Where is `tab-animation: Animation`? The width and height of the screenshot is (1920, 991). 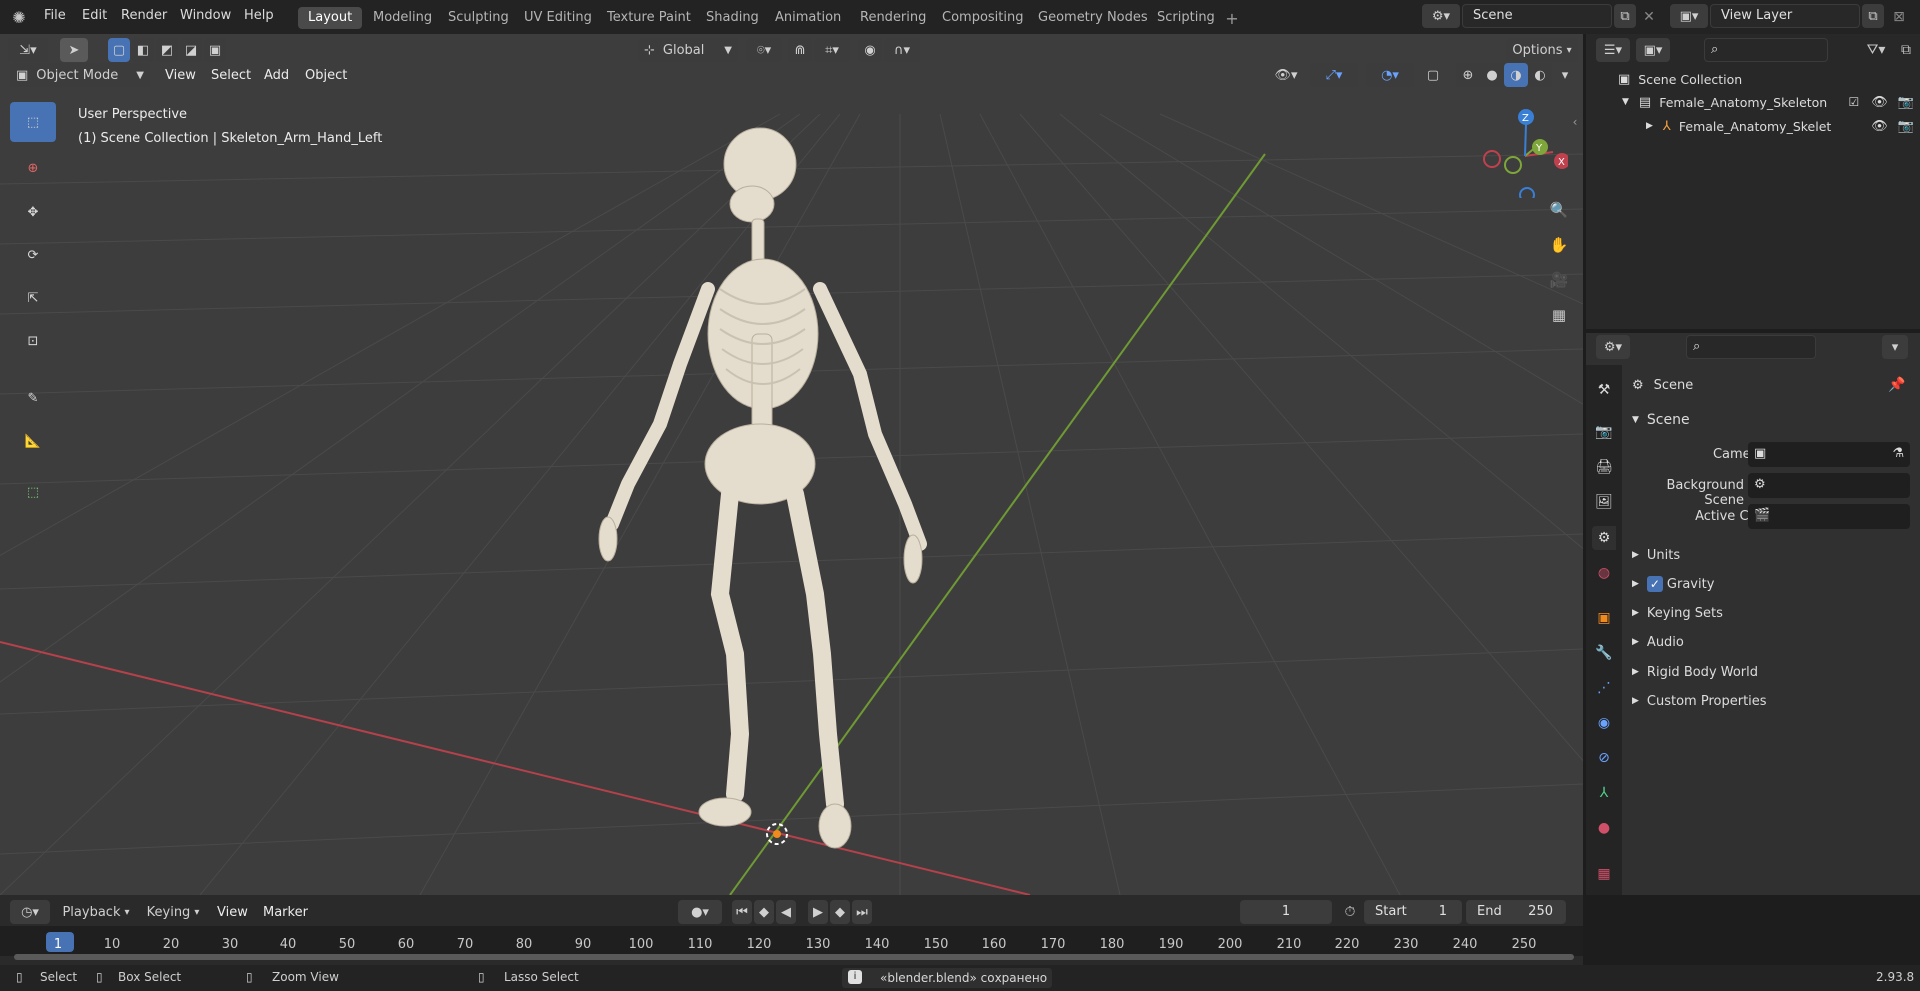
tab-animation: Animation is located at coordinates (808, 18).